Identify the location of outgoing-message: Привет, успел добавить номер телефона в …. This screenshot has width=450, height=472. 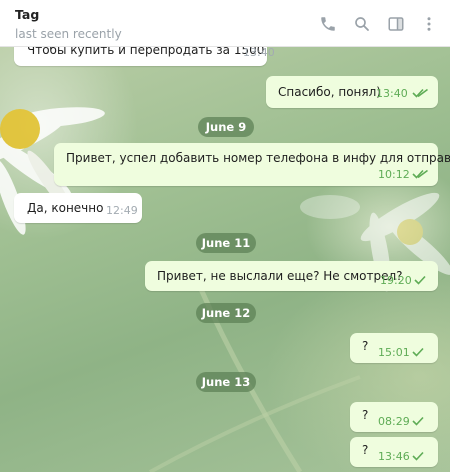
(252, 164).